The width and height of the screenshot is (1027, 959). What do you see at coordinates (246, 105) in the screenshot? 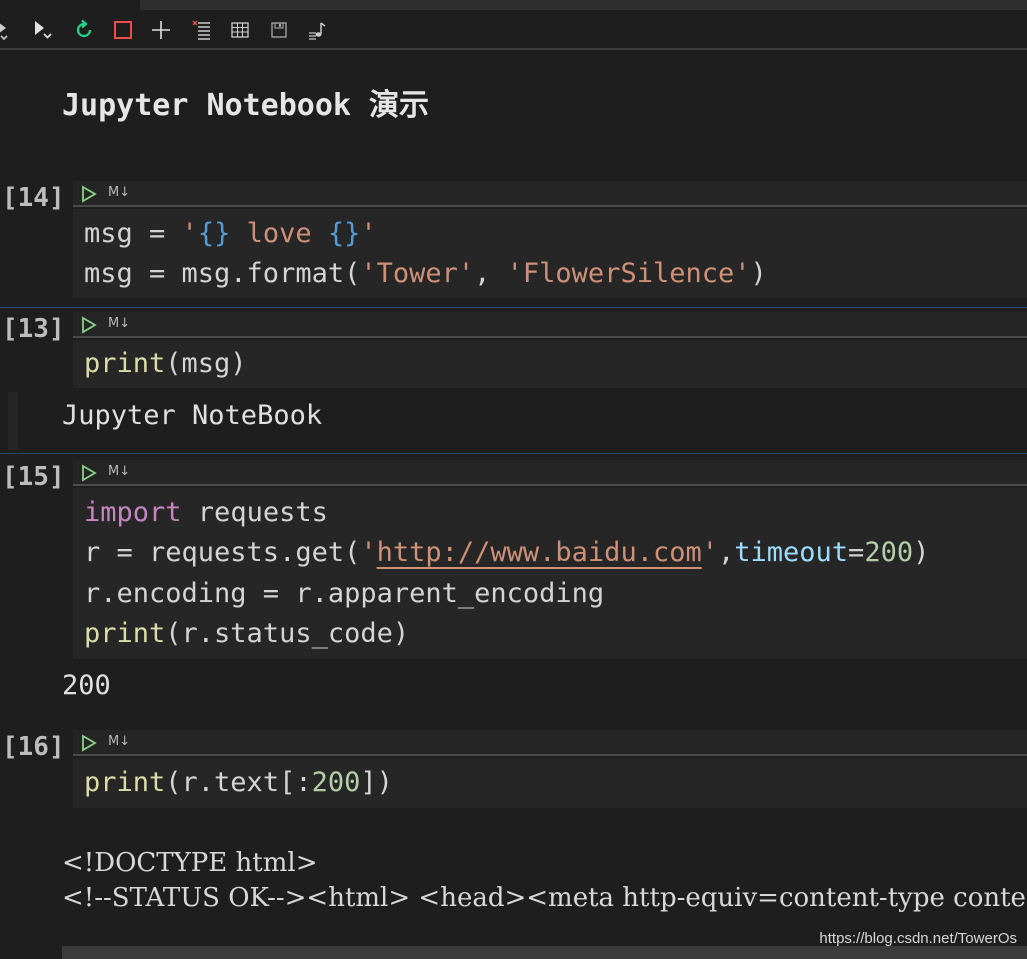
I see `markdown-heading: Jupyter Notebook 演示` at bounding box center [246, 105].